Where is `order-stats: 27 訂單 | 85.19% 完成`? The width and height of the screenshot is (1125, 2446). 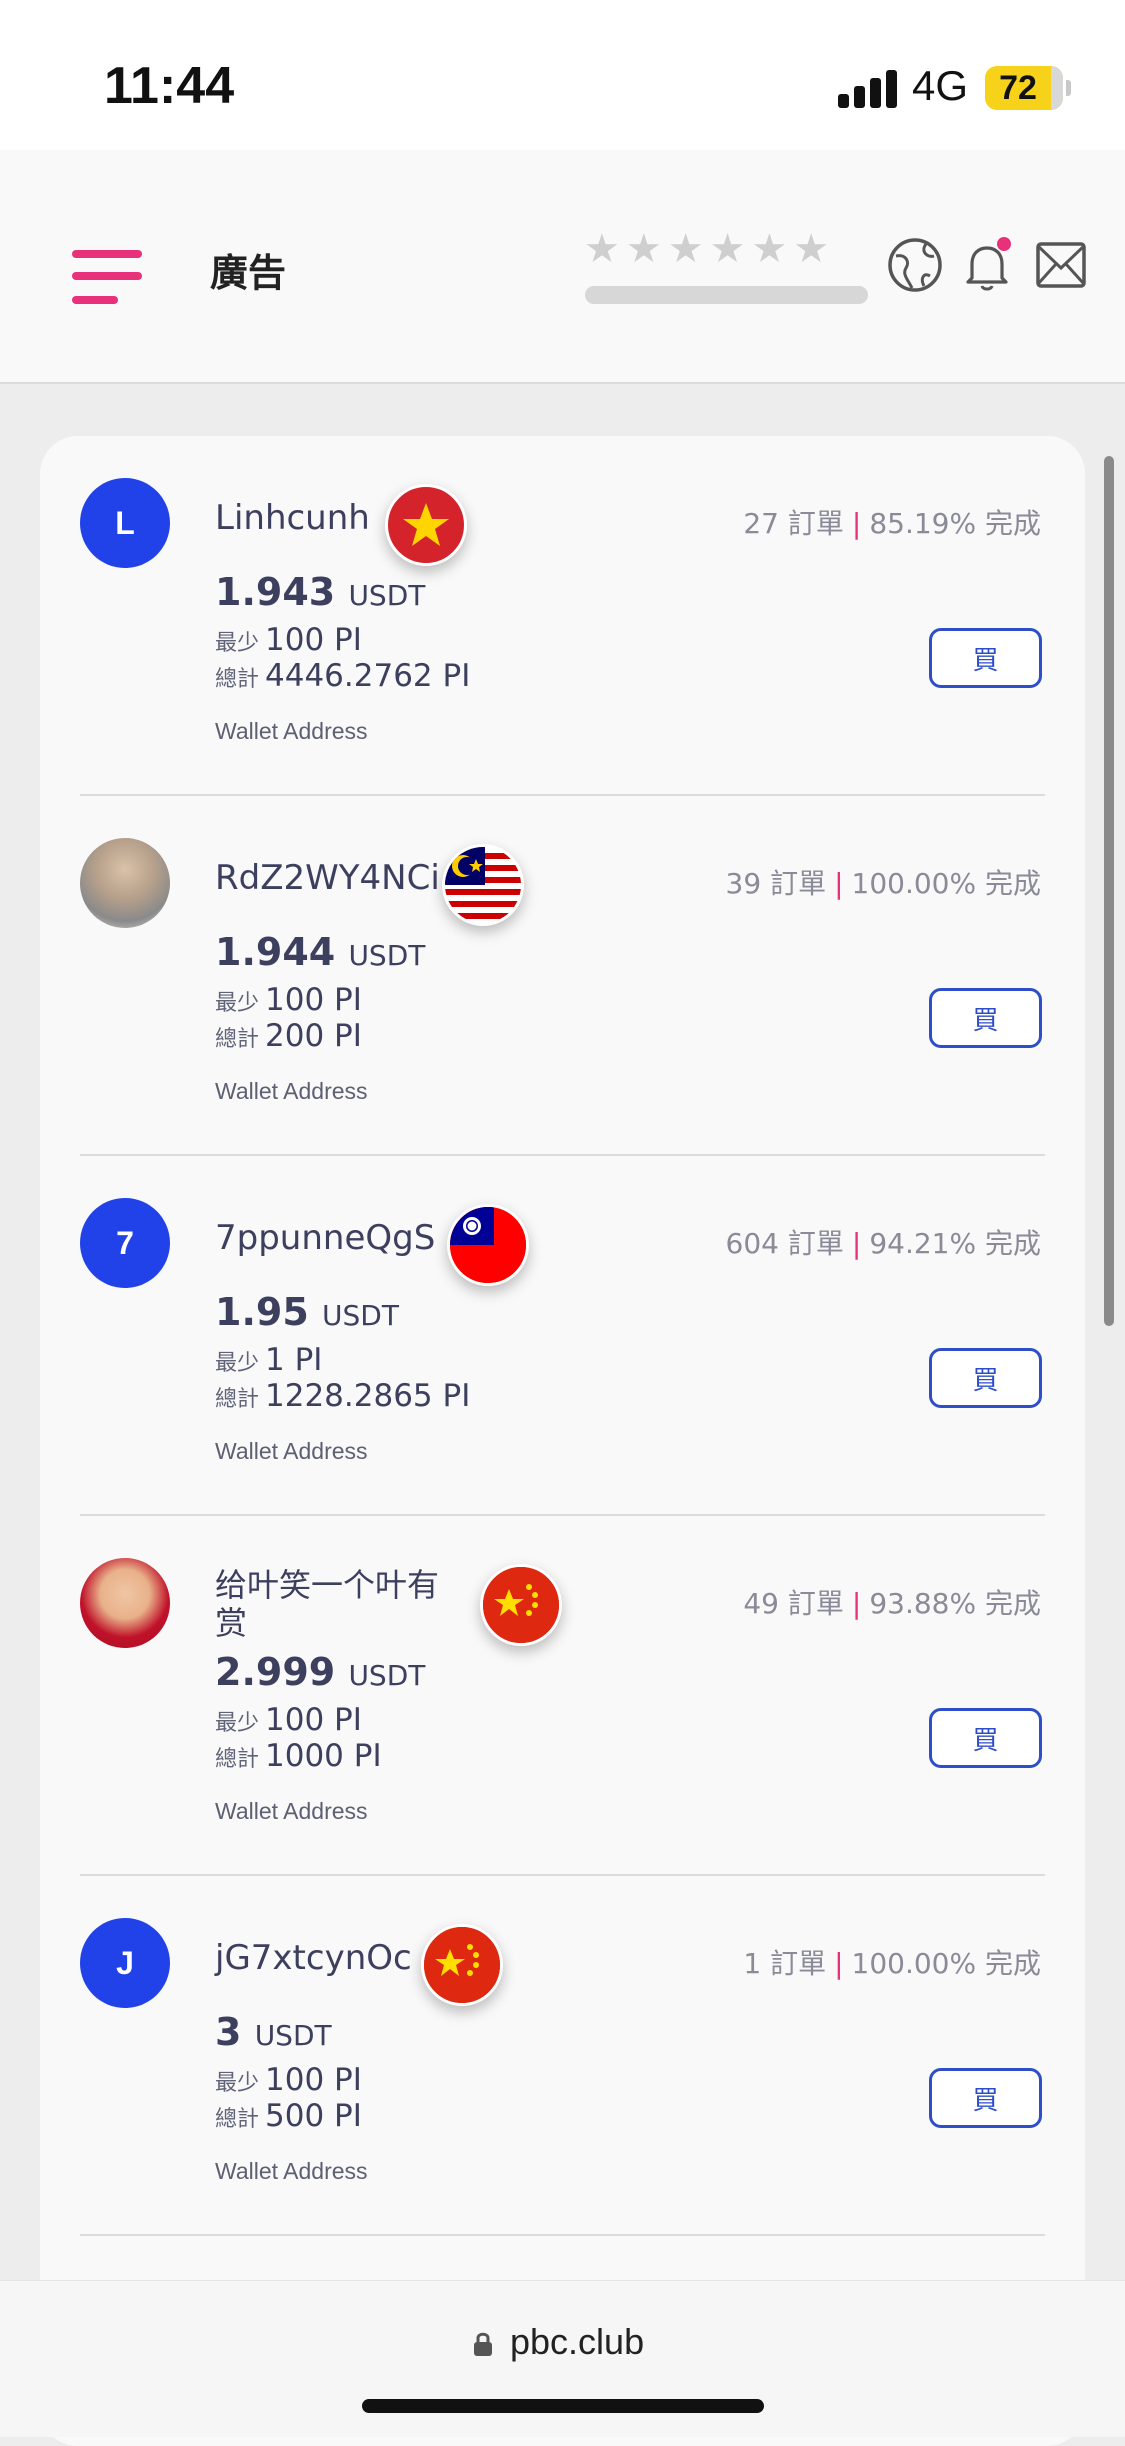 order-stats: 27 訂單 | 85.19% 完成 is located at coordinates (892, 523).